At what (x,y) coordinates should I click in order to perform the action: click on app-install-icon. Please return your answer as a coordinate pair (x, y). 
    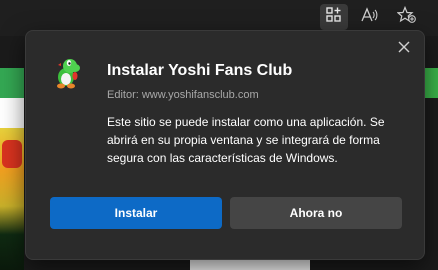
    Looking at the image, I should click on (334, 17).